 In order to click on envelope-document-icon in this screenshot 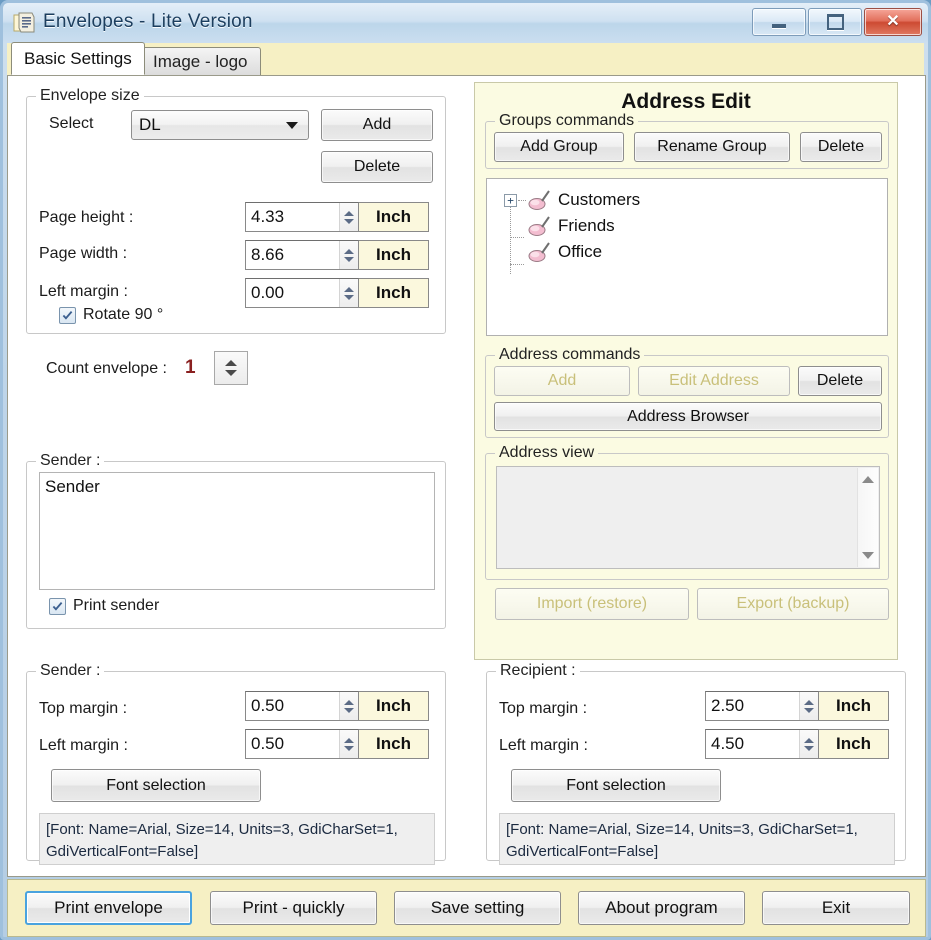, I will do `click(24, 23)`.